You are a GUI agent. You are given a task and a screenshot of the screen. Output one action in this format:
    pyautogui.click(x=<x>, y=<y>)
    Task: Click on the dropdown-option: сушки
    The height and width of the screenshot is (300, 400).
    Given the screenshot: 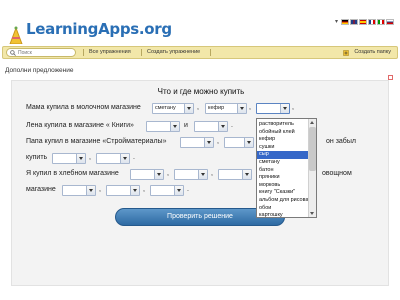 What is the action you would take?
    pyautogui.click(x=283, y=148)
    